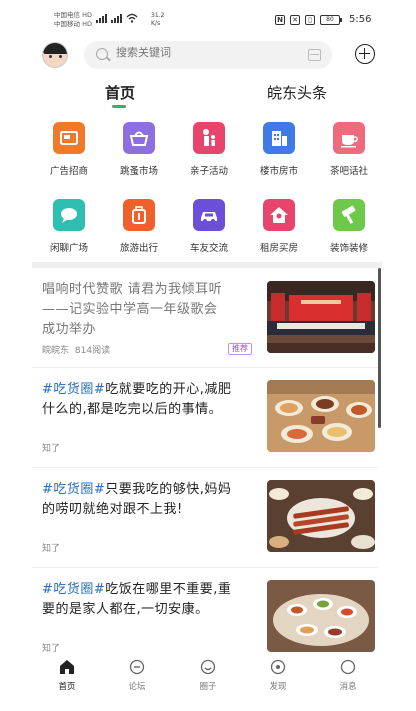 This screenshot has width=416, height=711. What do you see at coordinates (321, 317) in the screenshot?
I see `article-thumbnail` at bounding box center [321, 317].